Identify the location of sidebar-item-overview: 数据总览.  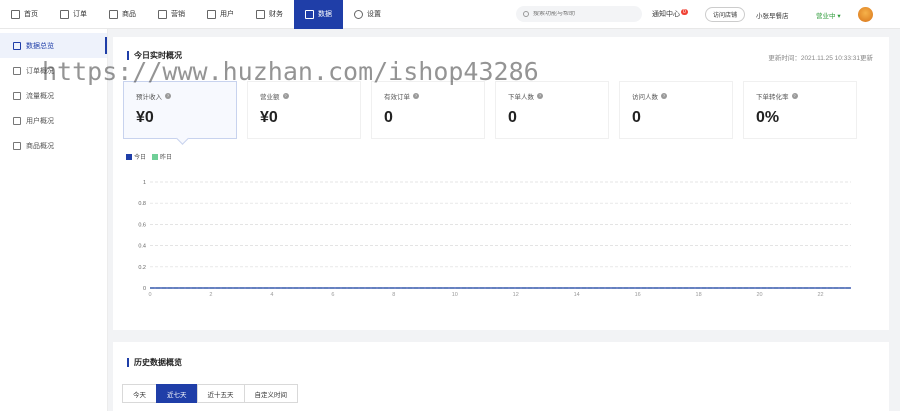
(53, 45).